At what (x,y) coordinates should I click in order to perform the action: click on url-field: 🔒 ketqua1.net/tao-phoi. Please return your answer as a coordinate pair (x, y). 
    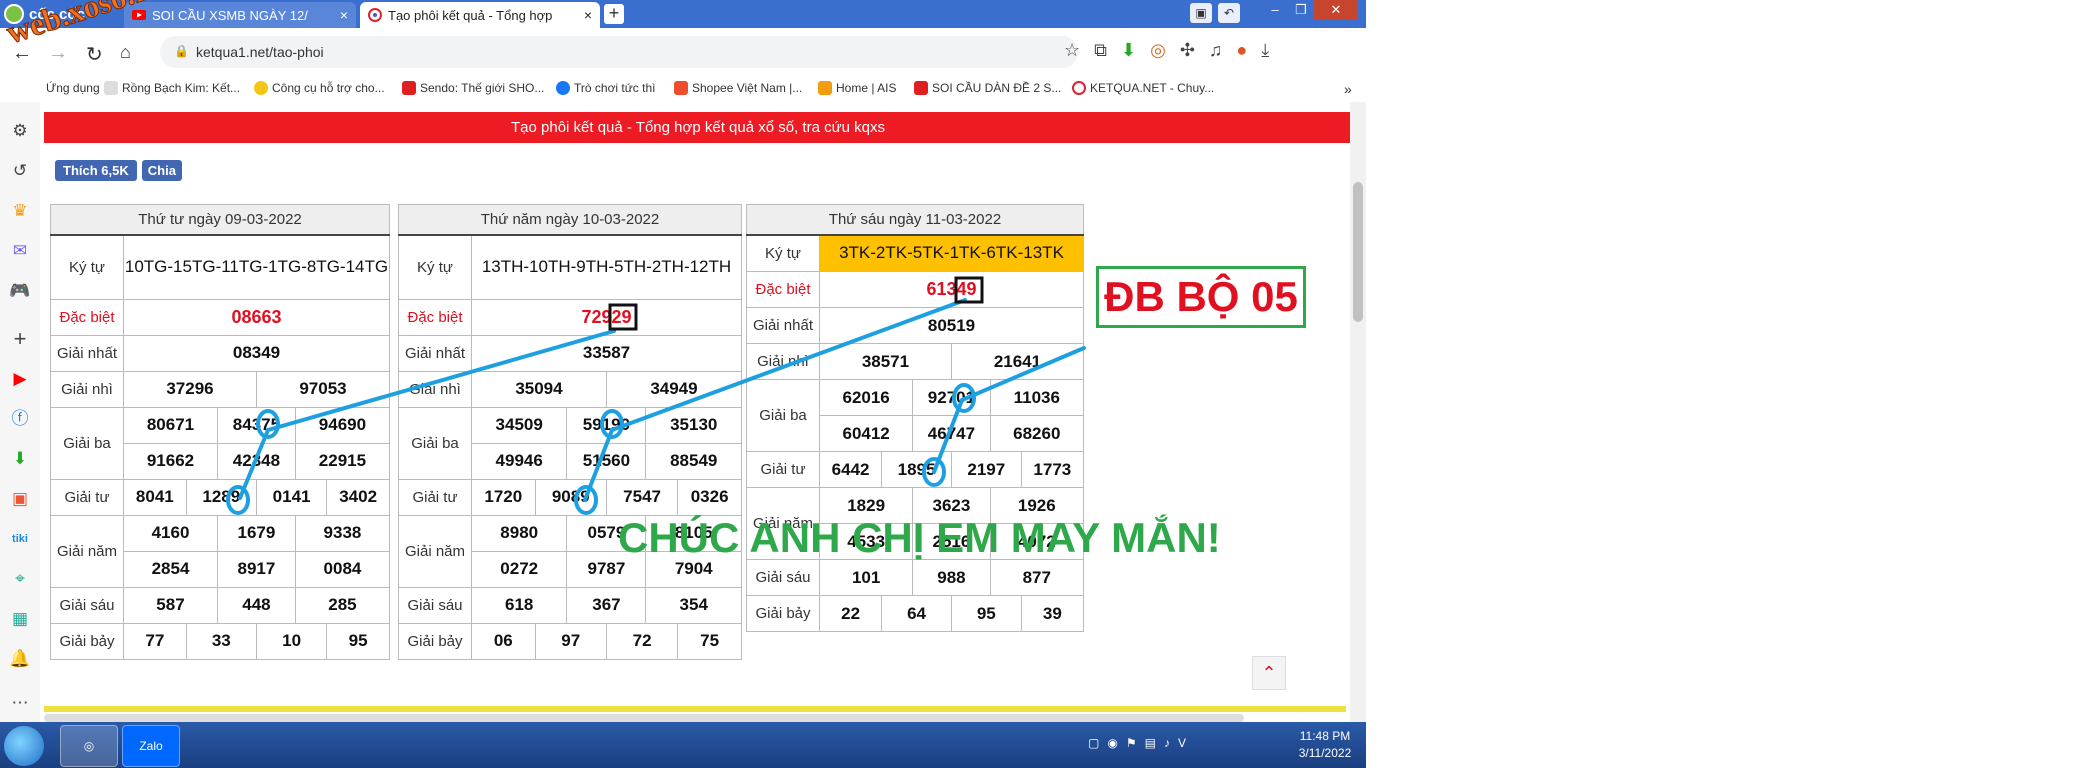
    Looking at the image, I should click on (619, 52).